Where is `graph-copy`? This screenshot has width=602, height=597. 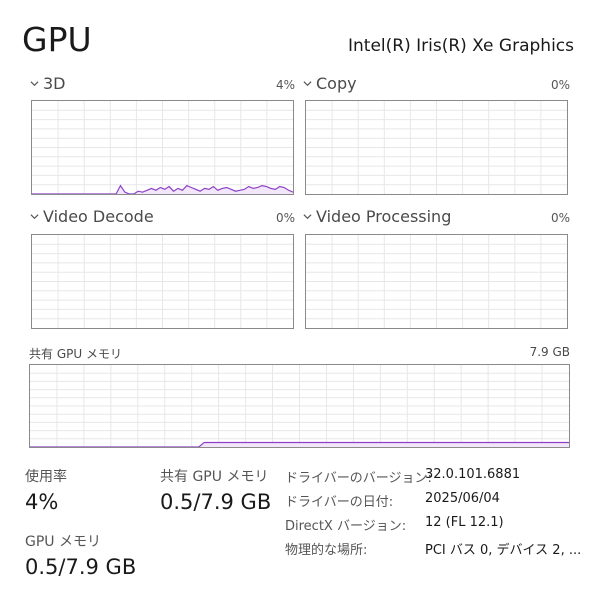 graph-copy is located at coordinates (436, 147).